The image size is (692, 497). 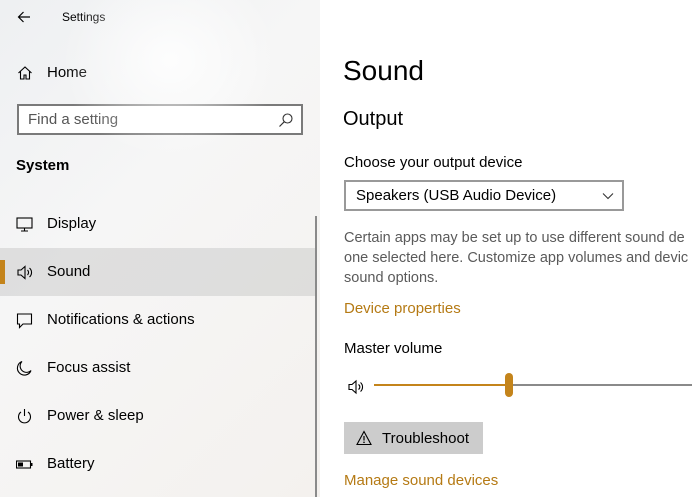 What do you see at coordinates (402, 308) in the screenshot?
I see `device-properties-link: Device properties` at bounding box center [402, 308].